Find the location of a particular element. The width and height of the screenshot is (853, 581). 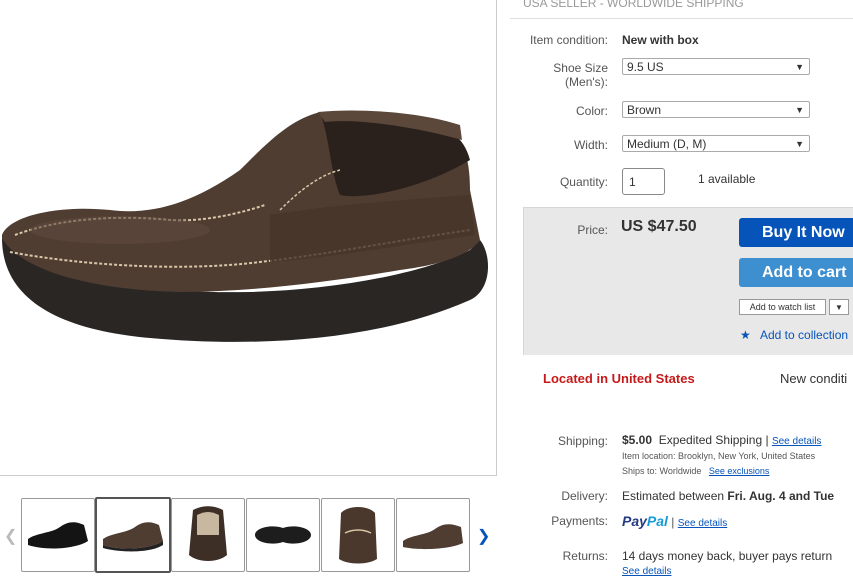

see-exclusions-link: See exclusions is located at coordinates (739, 471).